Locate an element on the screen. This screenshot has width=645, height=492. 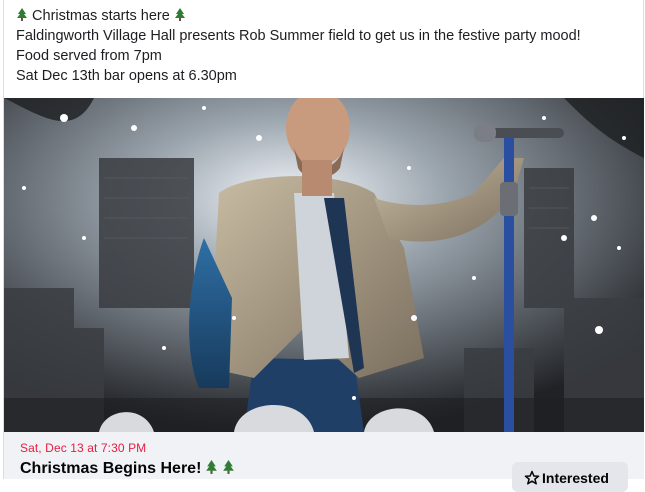
interested-button-label: Interested is located at coordinates (575, 478).